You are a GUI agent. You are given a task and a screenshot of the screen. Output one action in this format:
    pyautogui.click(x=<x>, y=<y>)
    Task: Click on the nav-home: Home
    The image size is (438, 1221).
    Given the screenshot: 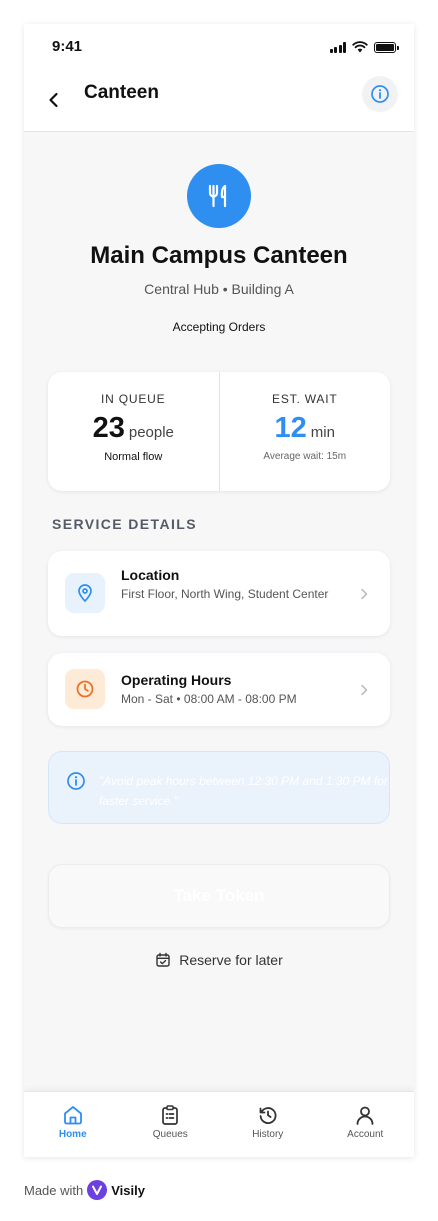 What is the action you would take?
    pyautogui.click(x=73, y=1124)
    